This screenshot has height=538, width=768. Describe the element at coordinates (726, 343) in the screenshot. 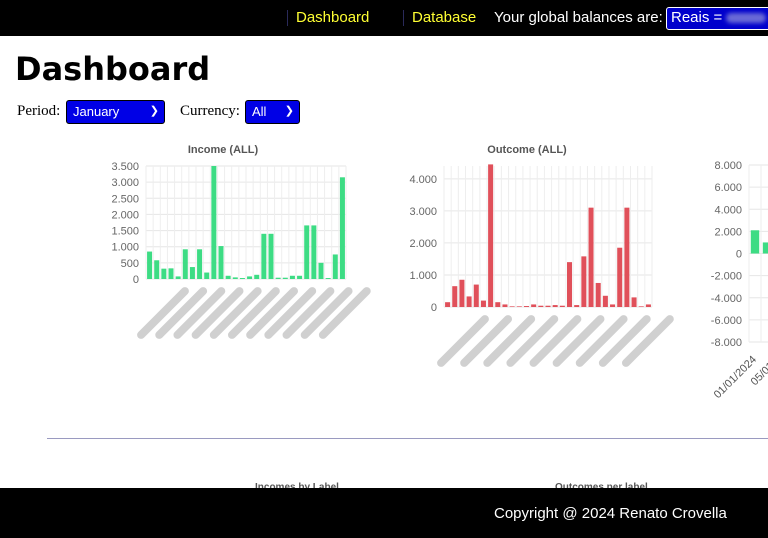

I see `y-tick-label: -8.000` at that location.